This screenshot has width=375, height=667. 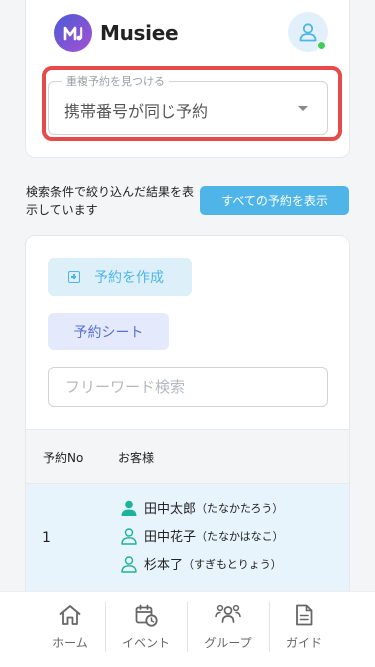 What do you see at coordinates (115, 81) in the screenshot?
I see `duplicate-filter-legend: 重複予約を見つける` at bounding box center [115, 81].